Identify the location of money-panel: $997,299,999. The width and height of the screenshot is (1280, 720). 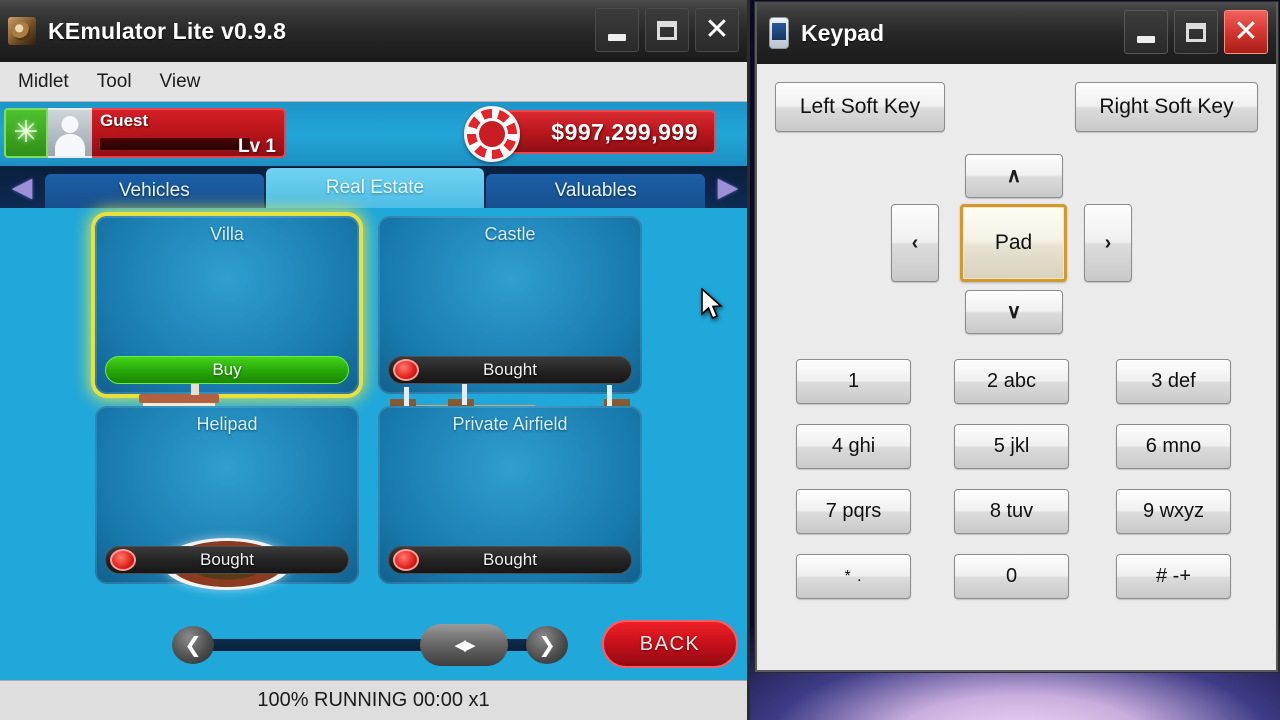
(590, 134).